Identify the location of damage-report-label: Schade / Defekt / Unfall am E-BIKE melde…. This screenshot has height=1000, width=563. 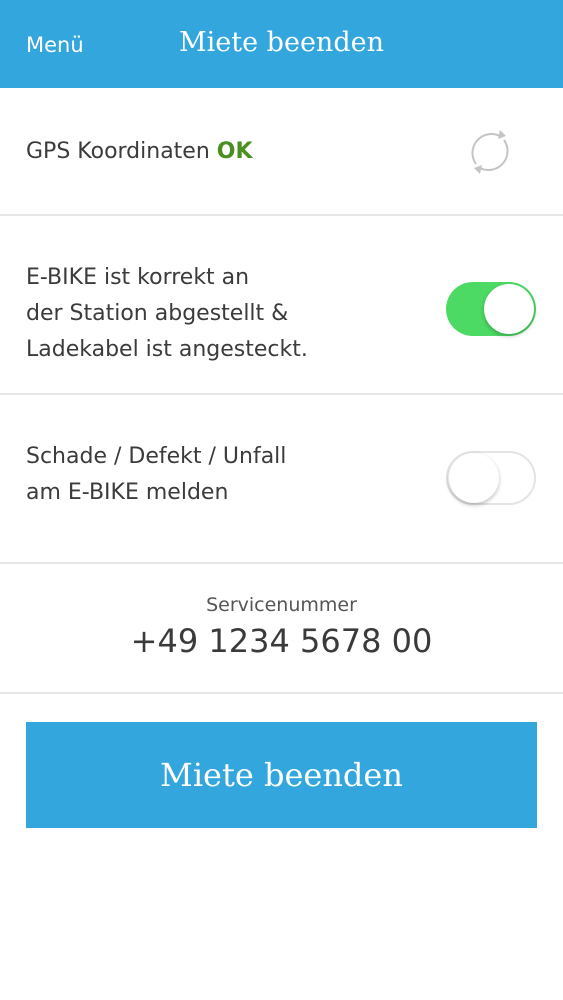
(156, 475).